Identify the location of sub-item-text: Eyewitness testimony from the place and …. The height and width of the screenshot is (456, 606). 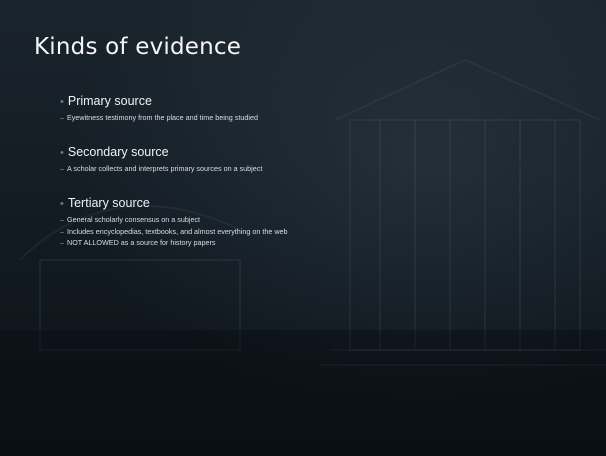
(162, 117).